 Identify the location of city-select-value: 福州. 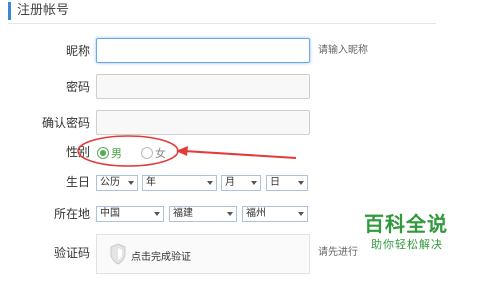
(256, 213).